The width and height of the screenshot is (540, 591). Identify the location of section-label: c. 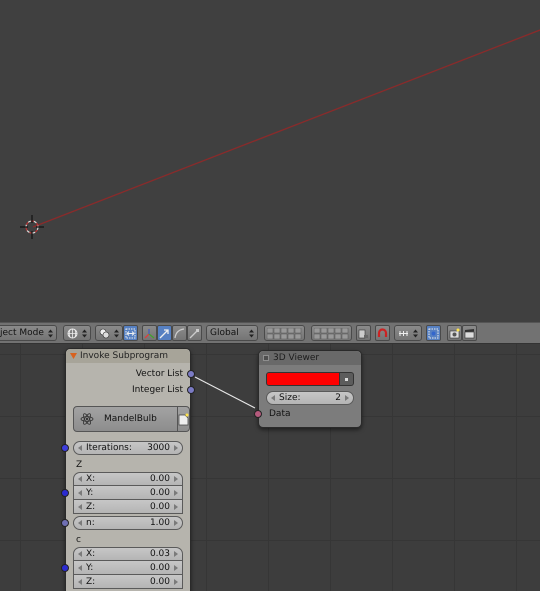
(78, 540).